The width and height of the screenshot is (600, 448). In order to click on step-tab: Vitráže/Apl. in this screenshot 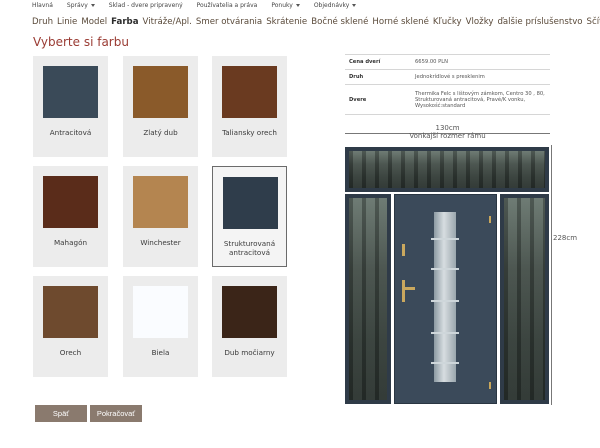, I will do `click(167, 22)`.